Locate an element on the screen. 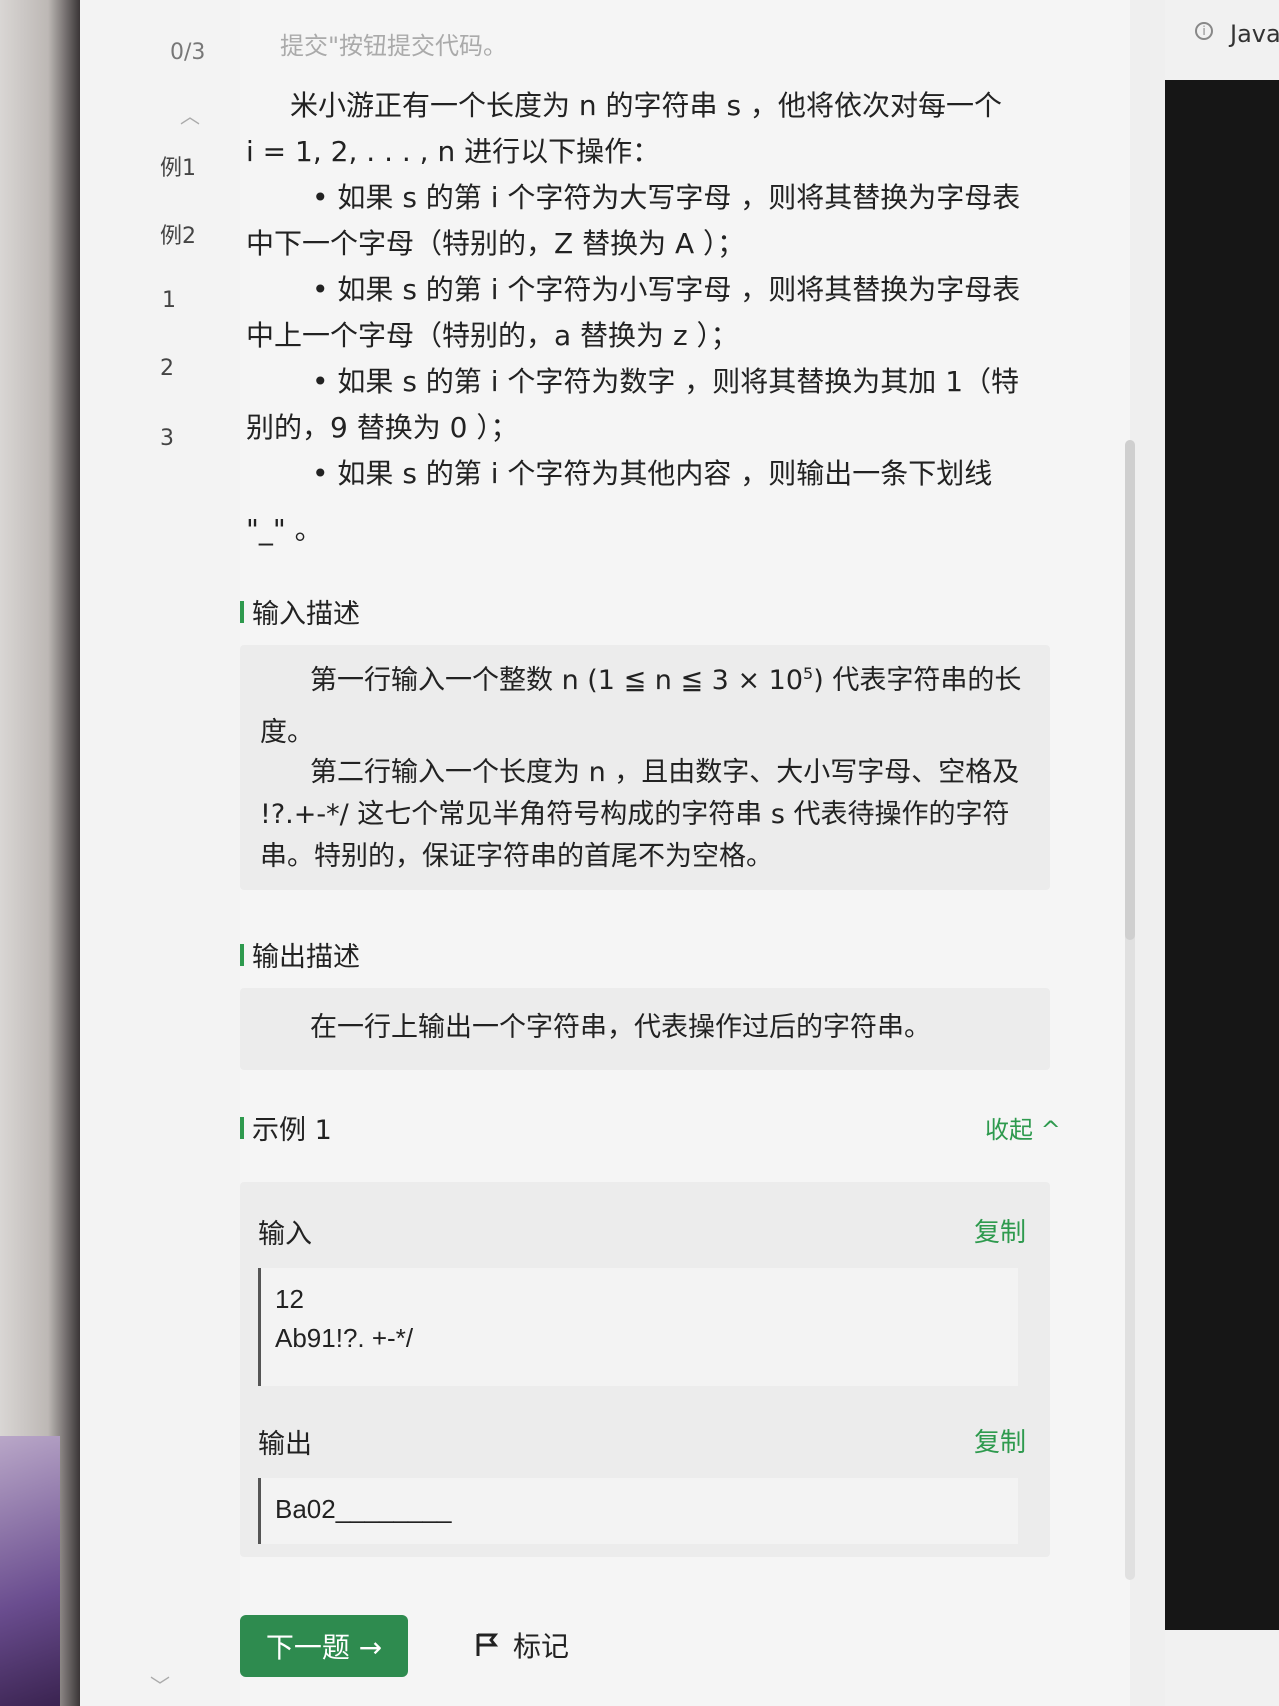 Image resolution: width=1279 pixels, height=1706 pixels. code-editor is located at coordinates (1222, 855).